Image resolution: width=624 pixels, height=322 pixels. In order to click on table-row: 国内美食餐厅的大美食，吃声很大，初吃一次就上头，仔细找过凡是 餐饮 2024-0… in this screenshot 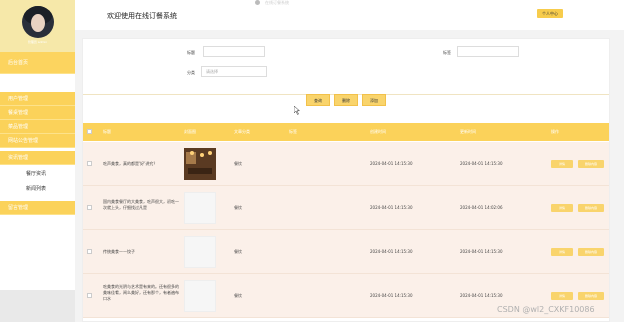, I will do `click(346, 208)`.